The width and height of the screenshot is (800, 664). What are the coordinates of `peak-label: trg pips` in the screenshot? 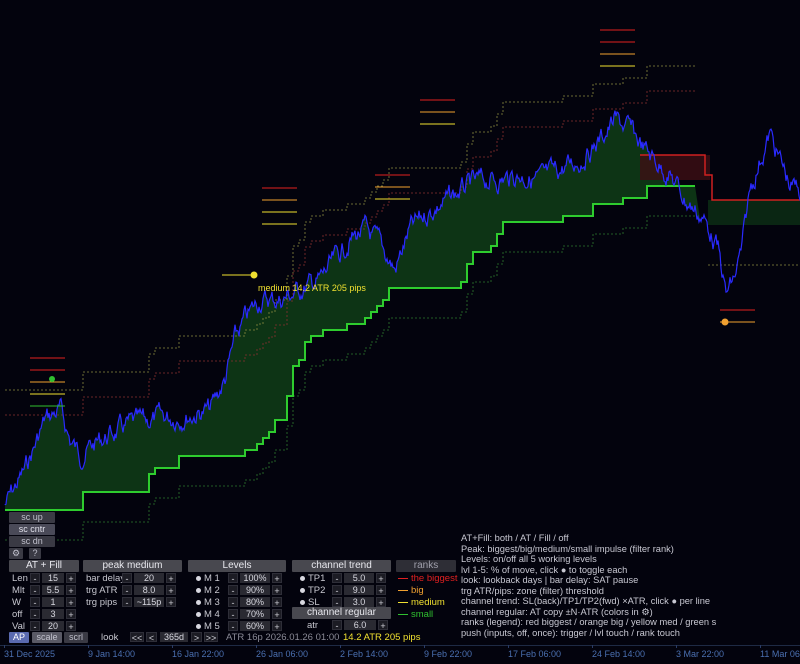 It's located at (102, 602).